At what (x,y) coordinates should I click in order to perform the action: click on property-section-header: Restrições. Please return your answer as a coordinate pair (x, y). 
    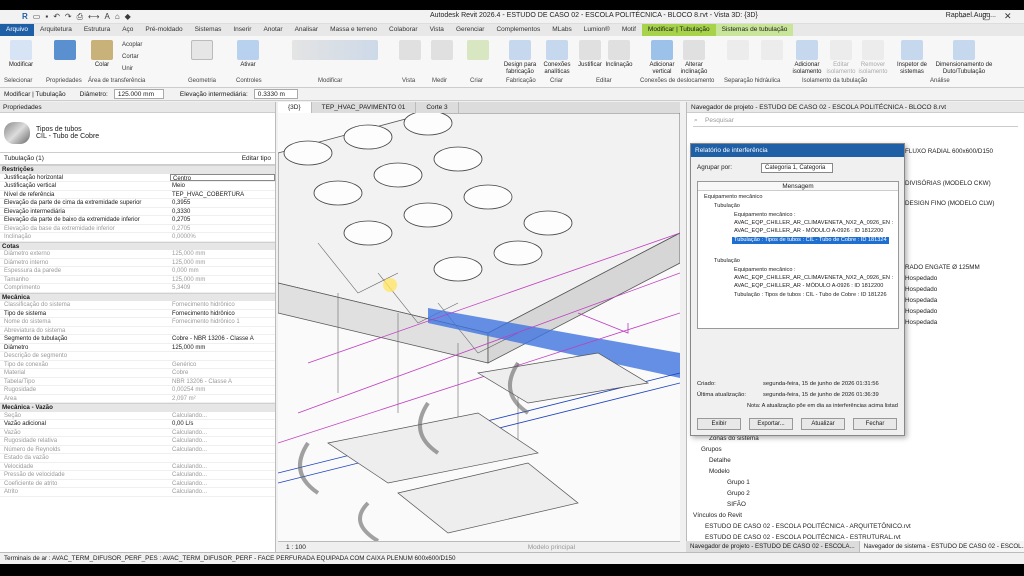
    Looking at the image, I should click on (137, 169).